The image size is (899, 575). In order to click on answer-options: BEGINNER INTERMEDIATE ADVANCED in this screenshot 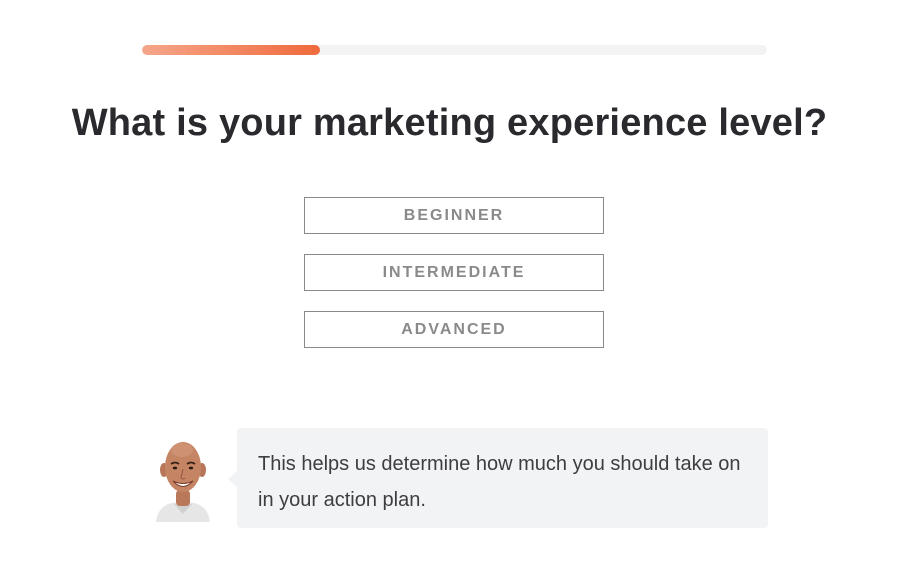, I will do `click(454, 282)`.